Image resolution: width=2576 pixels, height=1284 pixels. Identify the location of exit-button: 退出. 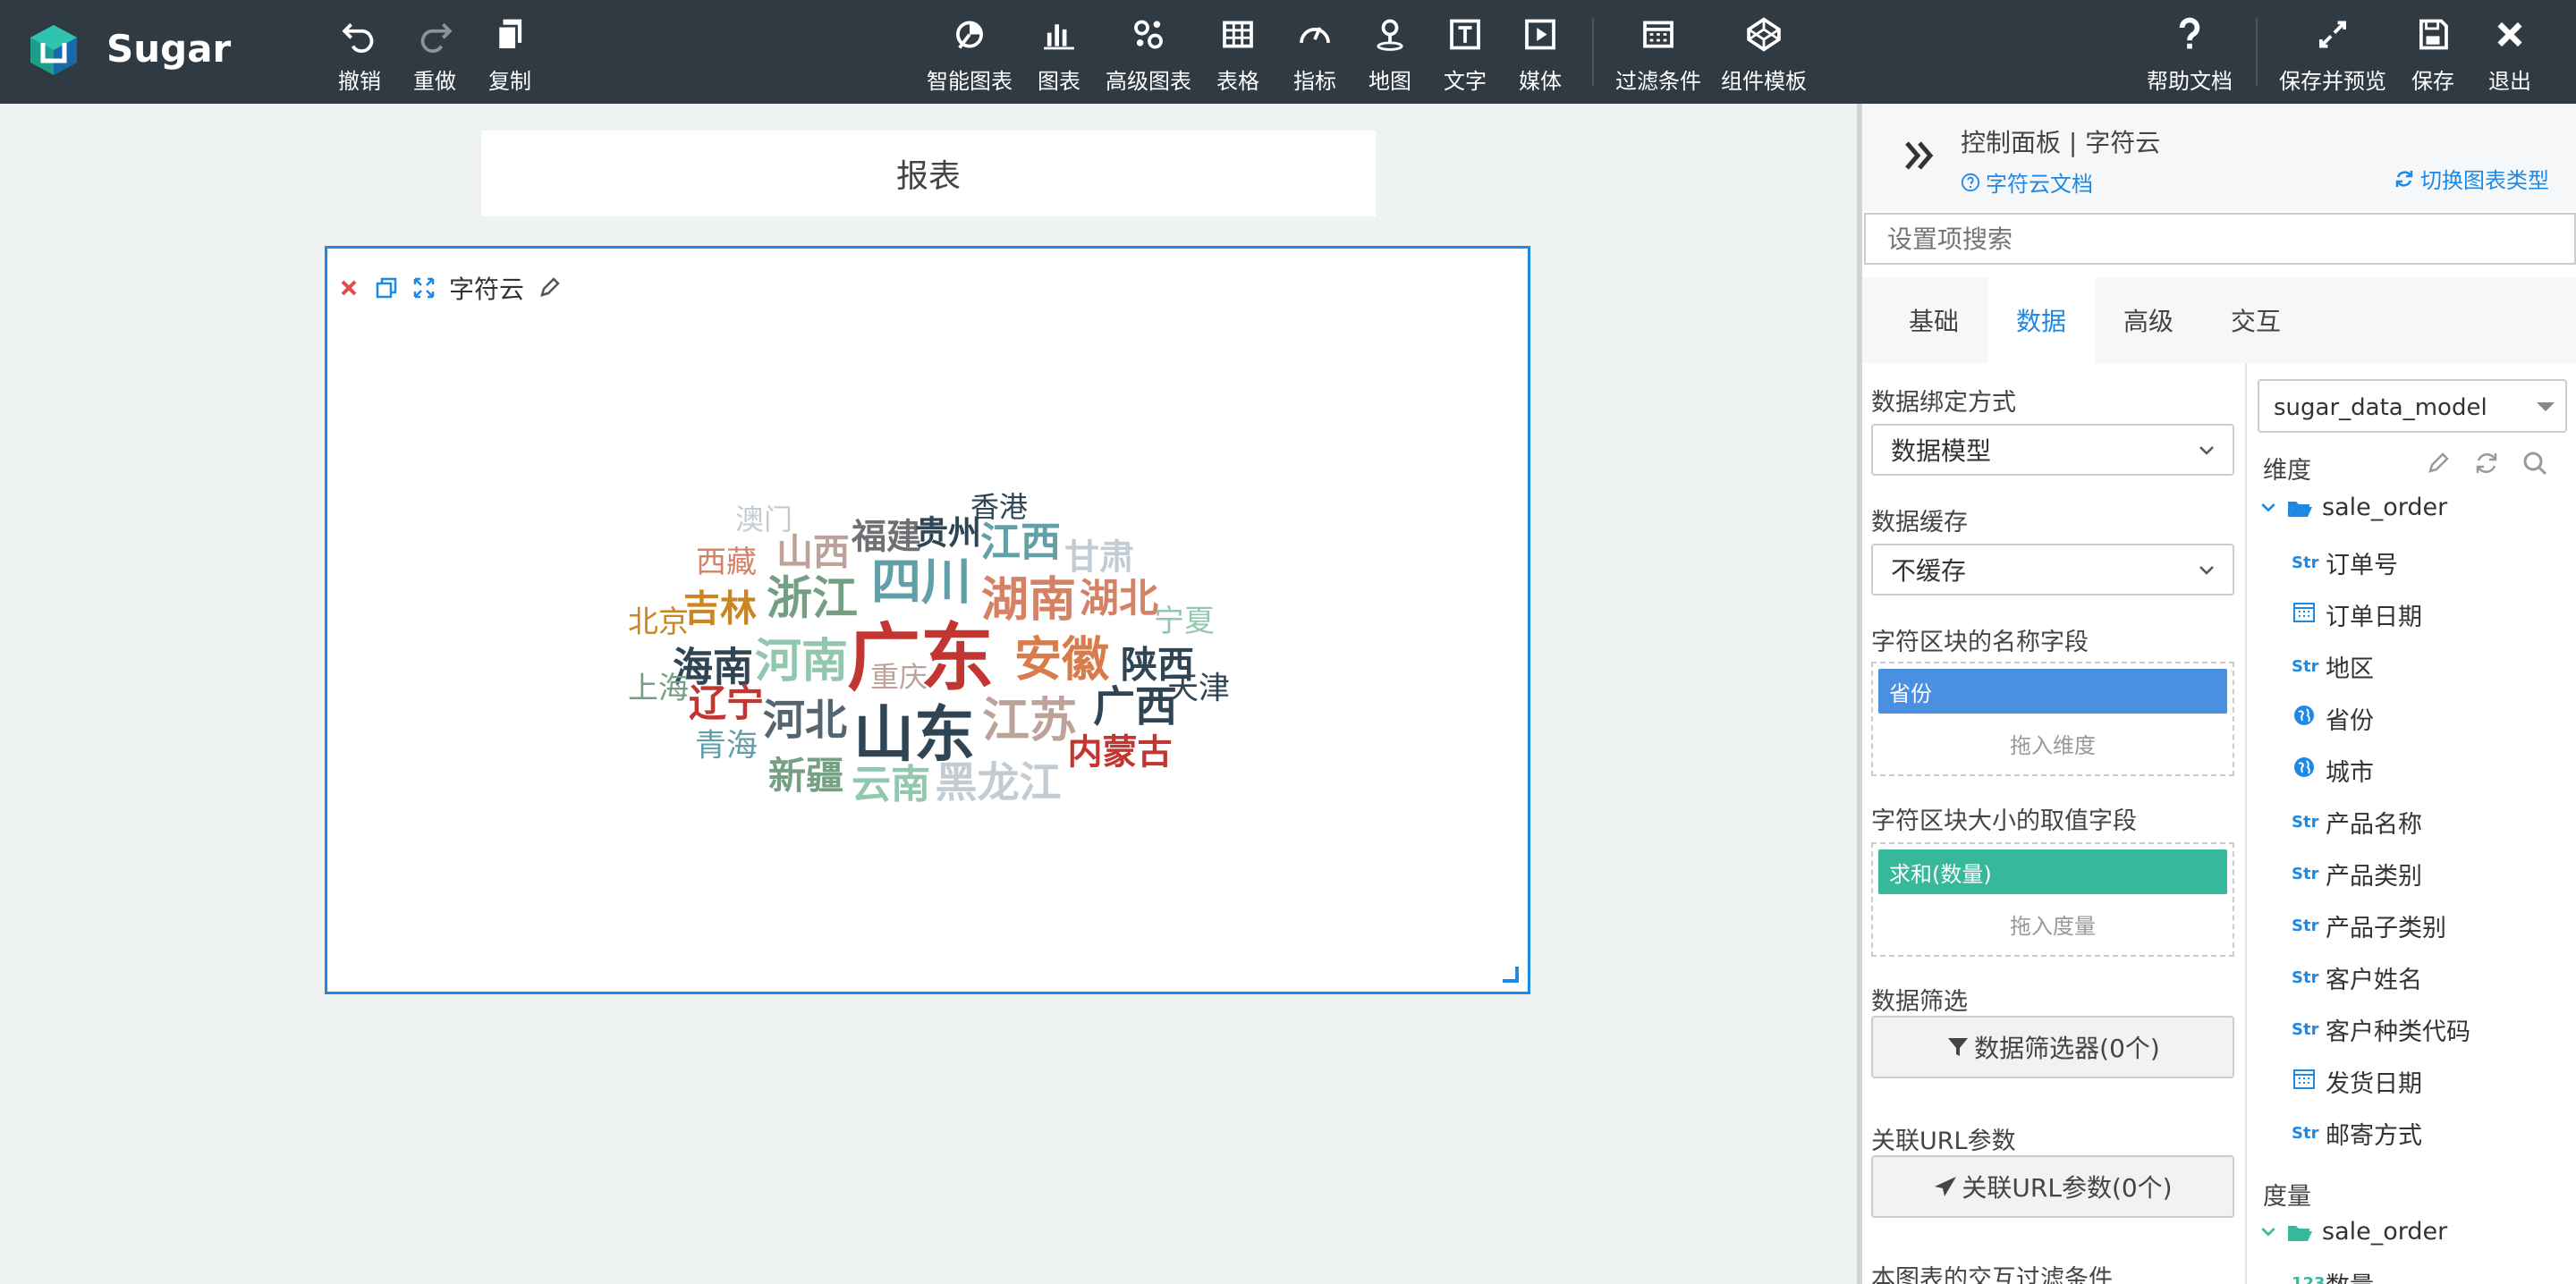
(2509, 54).